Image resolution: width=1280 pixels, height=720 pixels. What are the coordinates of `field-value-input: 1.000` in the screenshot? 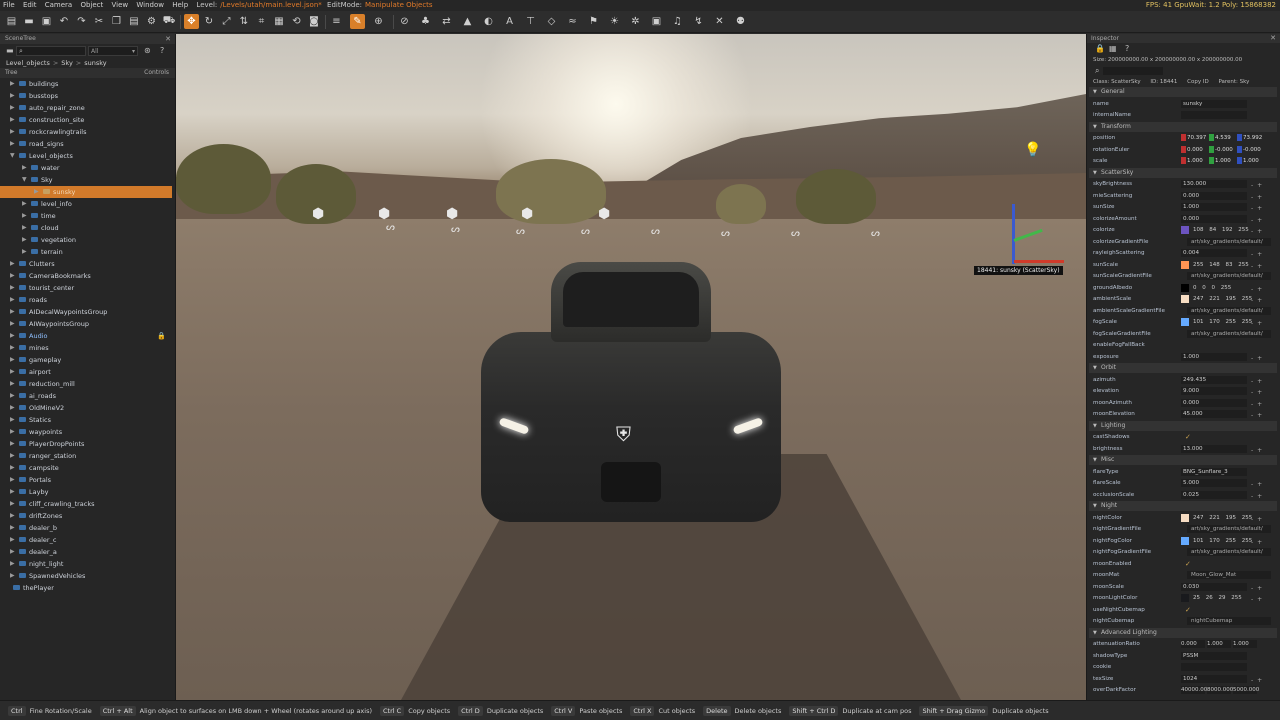 It's located at (1214, 356).